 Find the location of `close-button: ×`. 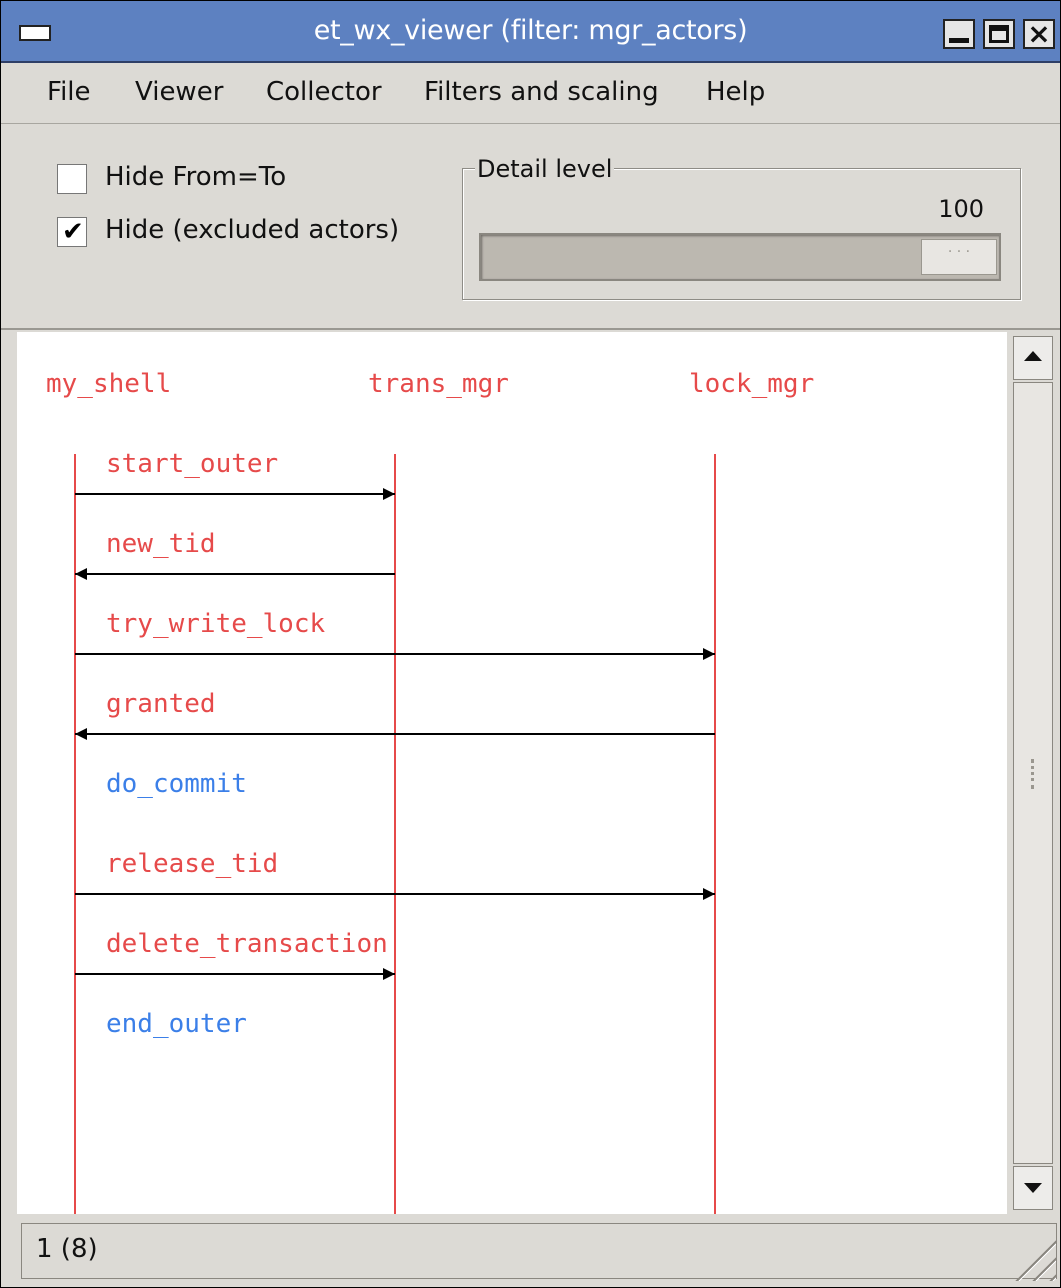

close-button: × is located at coordinates (1039, 34).